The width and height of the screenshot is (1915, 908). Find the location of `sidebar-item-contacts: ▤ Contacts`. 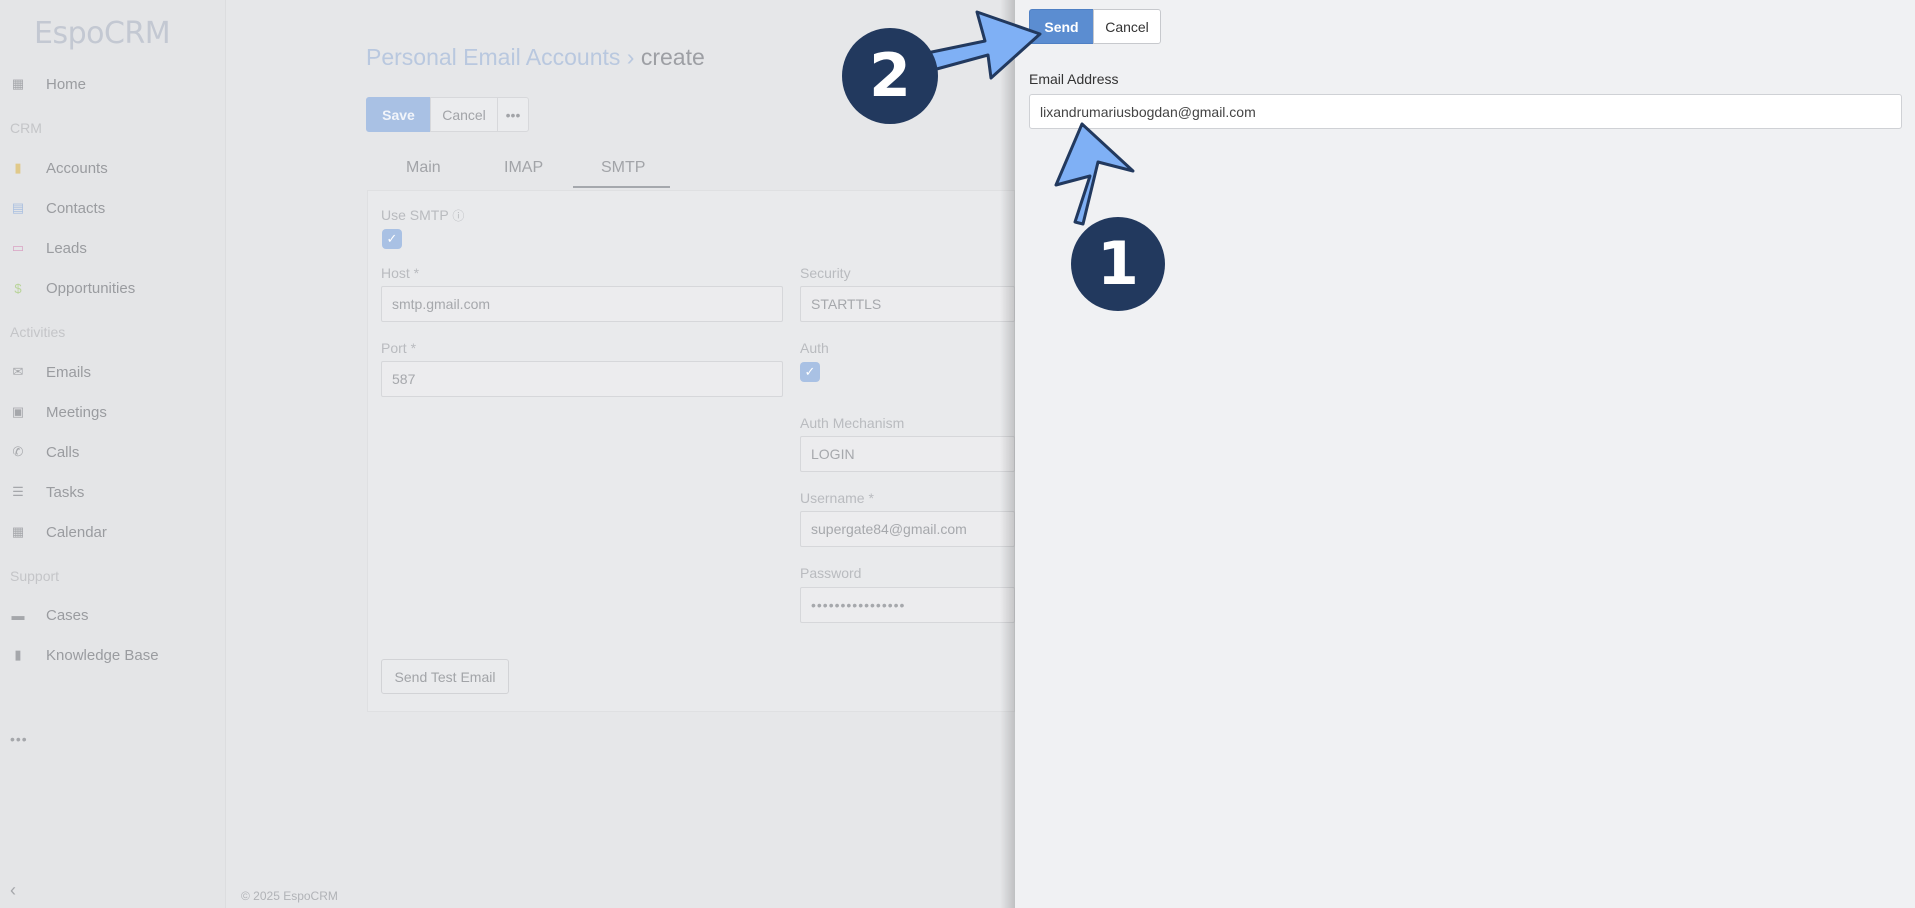

sidebar-item-contacts: ▤ Contacts is located at coordinates (57, 208).